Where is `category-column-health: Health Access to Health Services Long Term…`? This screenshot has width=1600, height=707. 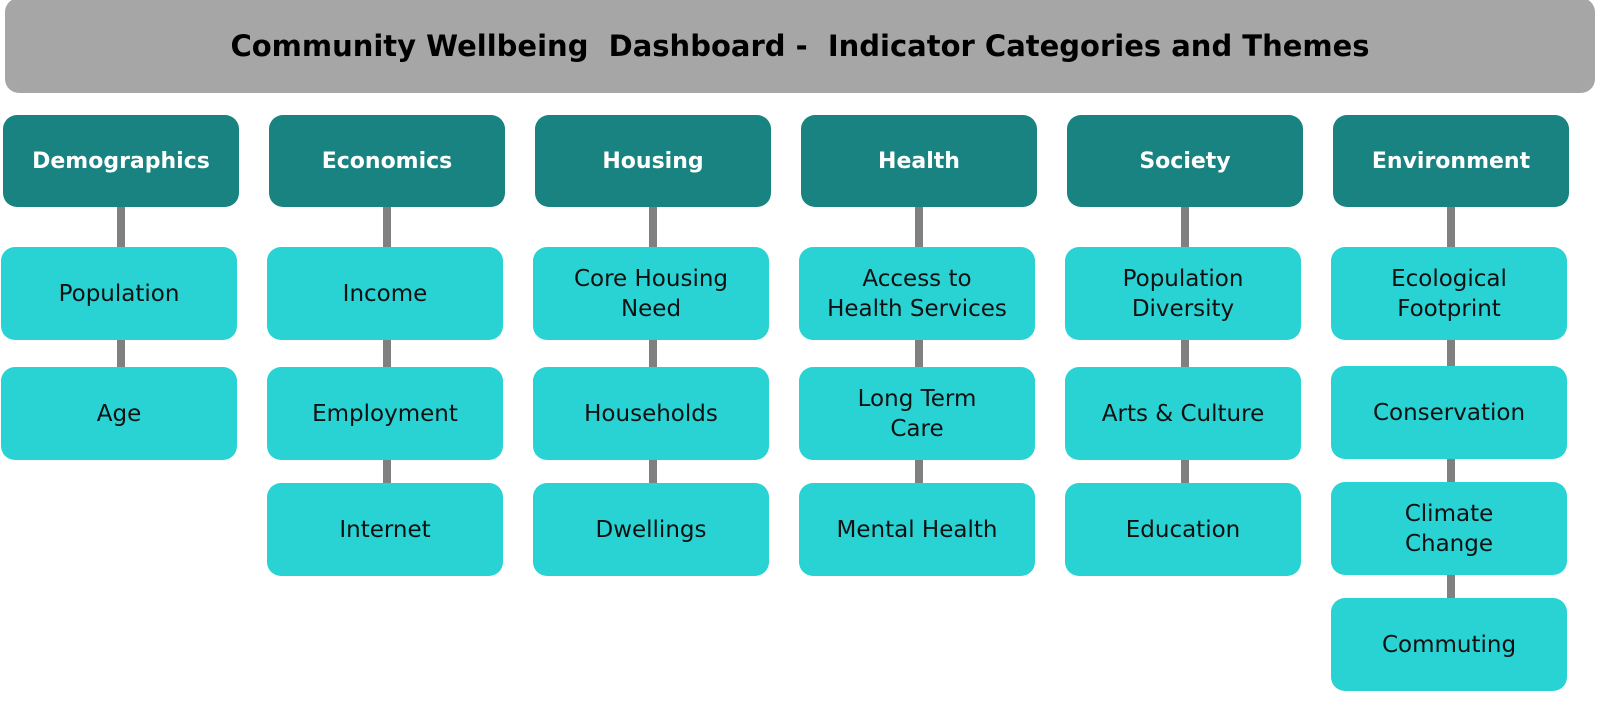 category-column-health: Health Access to Health Services Long Term… is located at coordinates (918, 353).